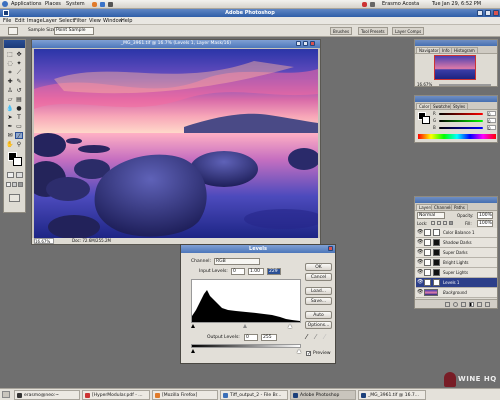 The width and height of the screenshot is (500, 400). Describe the element at coordinates (10, 99) in the screenshot. I see `eraser-tool-icon: ▱` at that location.